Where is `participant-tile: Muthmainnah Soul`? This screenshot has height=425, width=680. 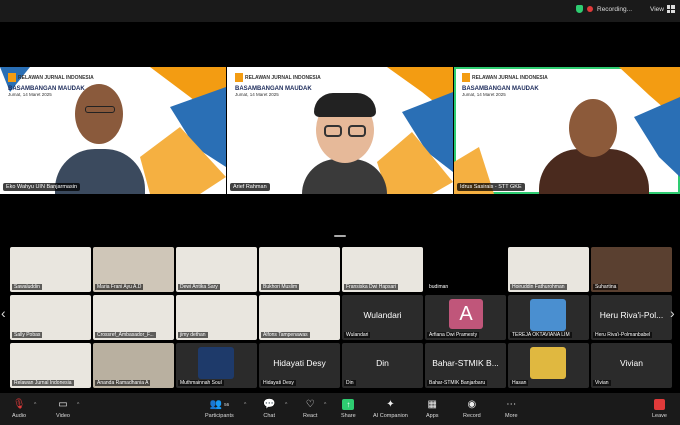 participant-tile: Muthmainnah Soul is located at coordinates (216, 365).